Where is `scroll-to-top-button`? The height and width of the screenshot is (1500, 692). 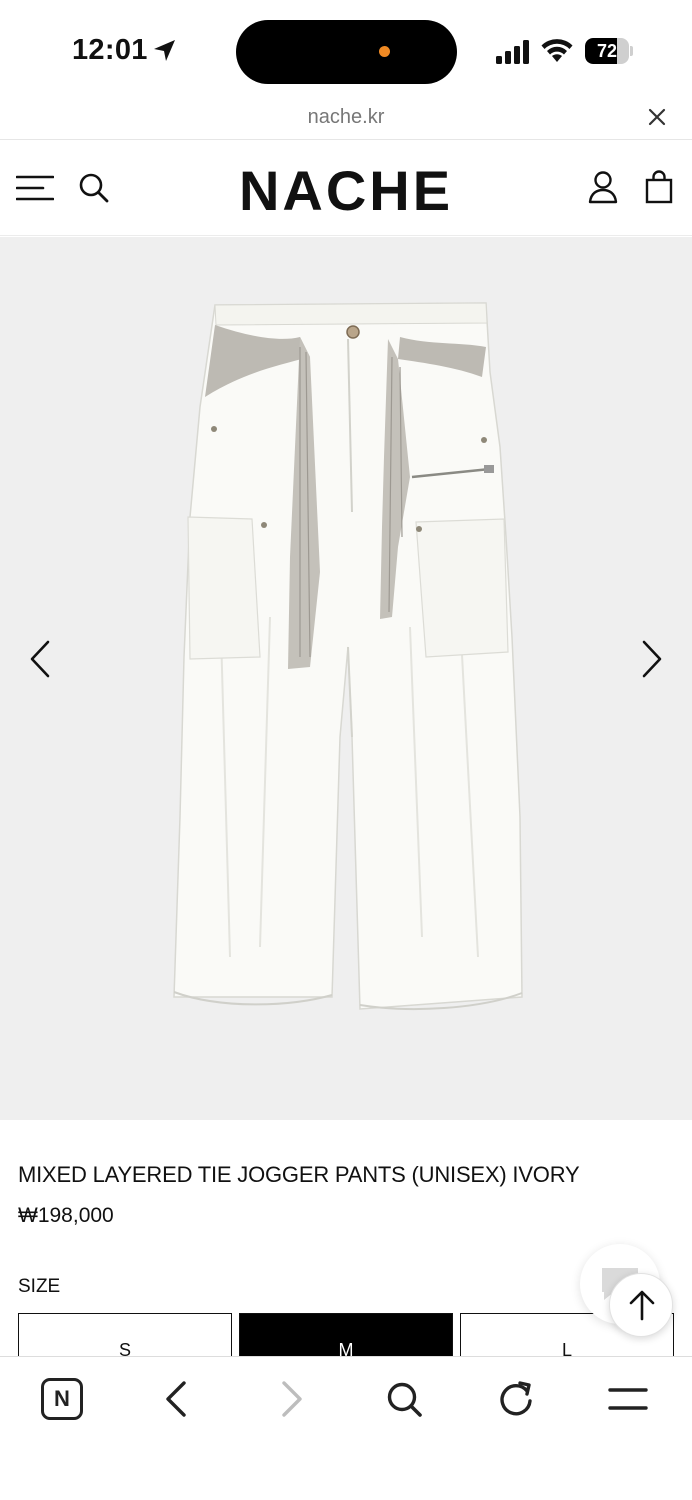
scroll-to-top-button is located at coordinates (641, 1305).